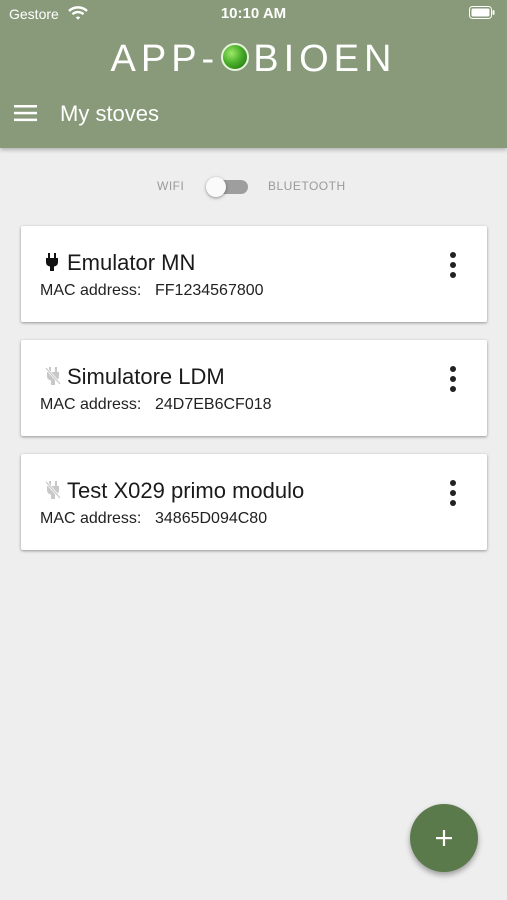  Describe the element at coordinates (146, 376) in the screenshot. I see `device-name: Simulatore LDM` at that location.